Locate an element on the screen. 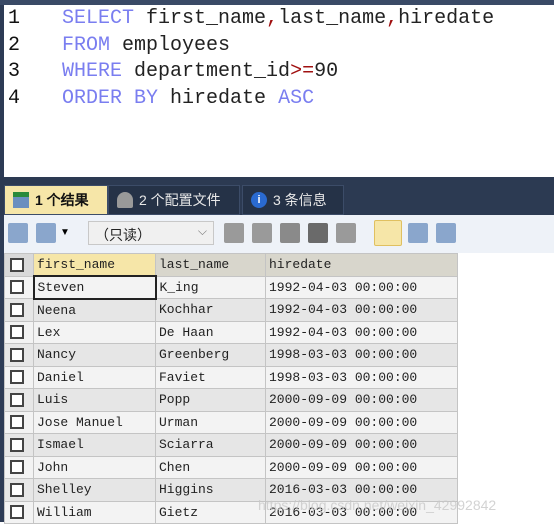 Image resolution: width=554 pixels, height=524 pixels. cell-first-name: Daniel is located at coordinates (94, 377).